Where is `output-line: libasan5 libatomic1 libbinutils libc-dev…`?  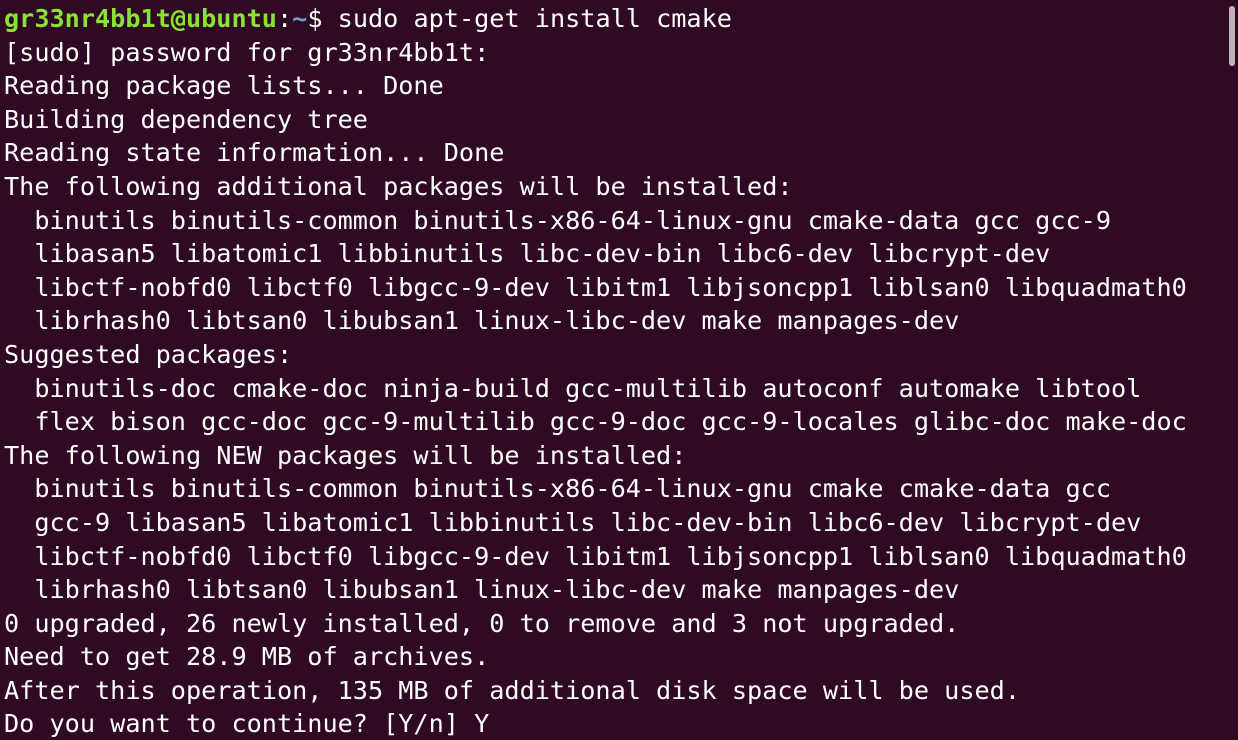 output-line: libasan5 libatomic1 libbinutils libc-dev… is located at coordinates (527, 254).